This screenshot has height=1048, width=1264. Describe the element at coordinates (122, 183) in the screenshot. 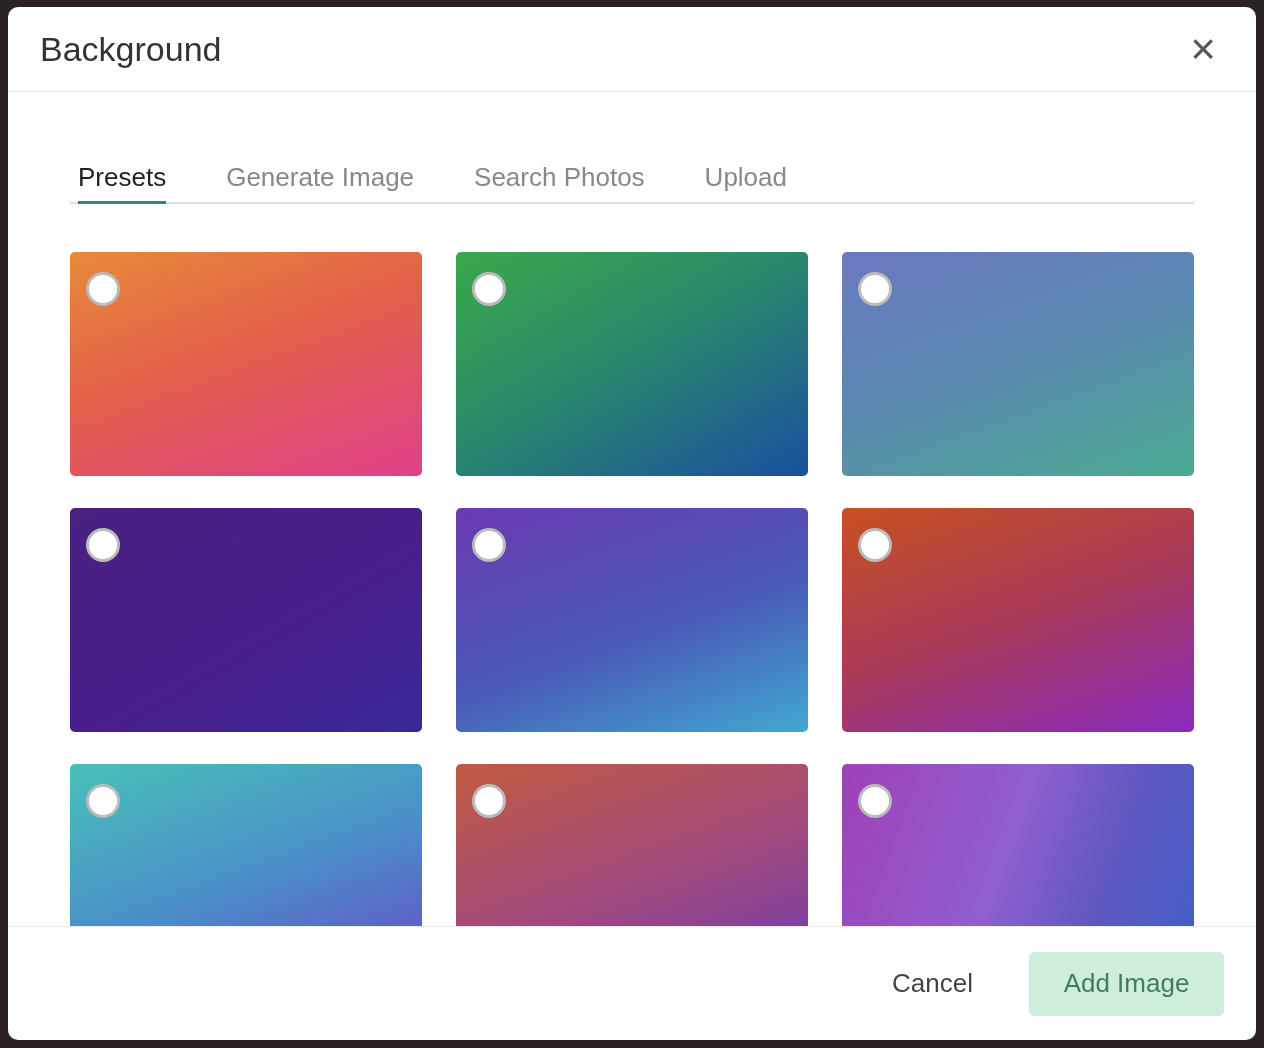

I see `tab: Presets` at that location.